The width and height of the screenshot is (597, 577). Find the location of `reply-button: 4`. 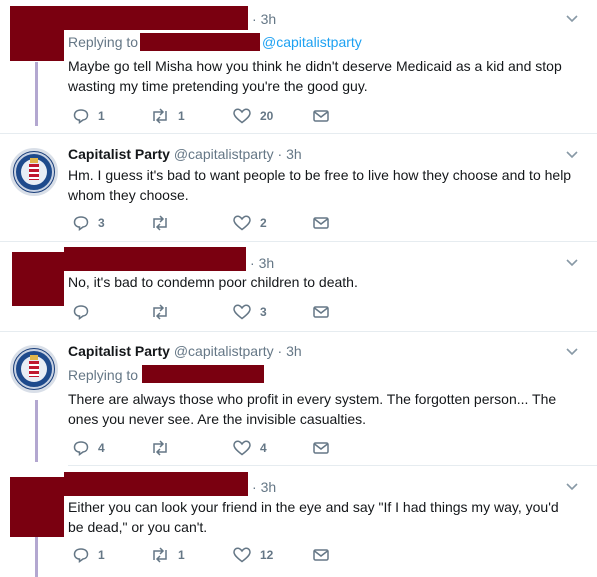

reply-button: 4 is located at coordinates (88, 448).